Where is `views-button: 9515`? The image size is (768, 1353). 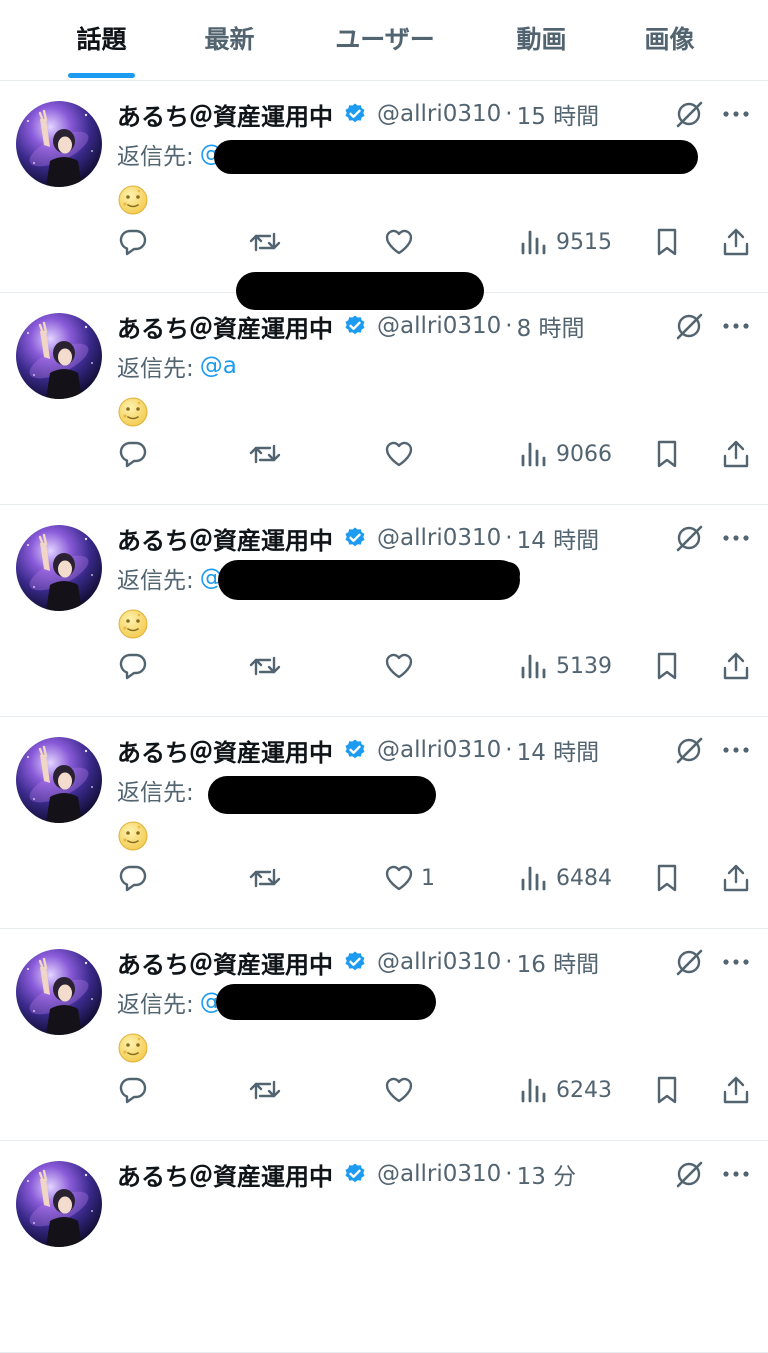 views-button: 9515 is located at coordinates (565, 242).